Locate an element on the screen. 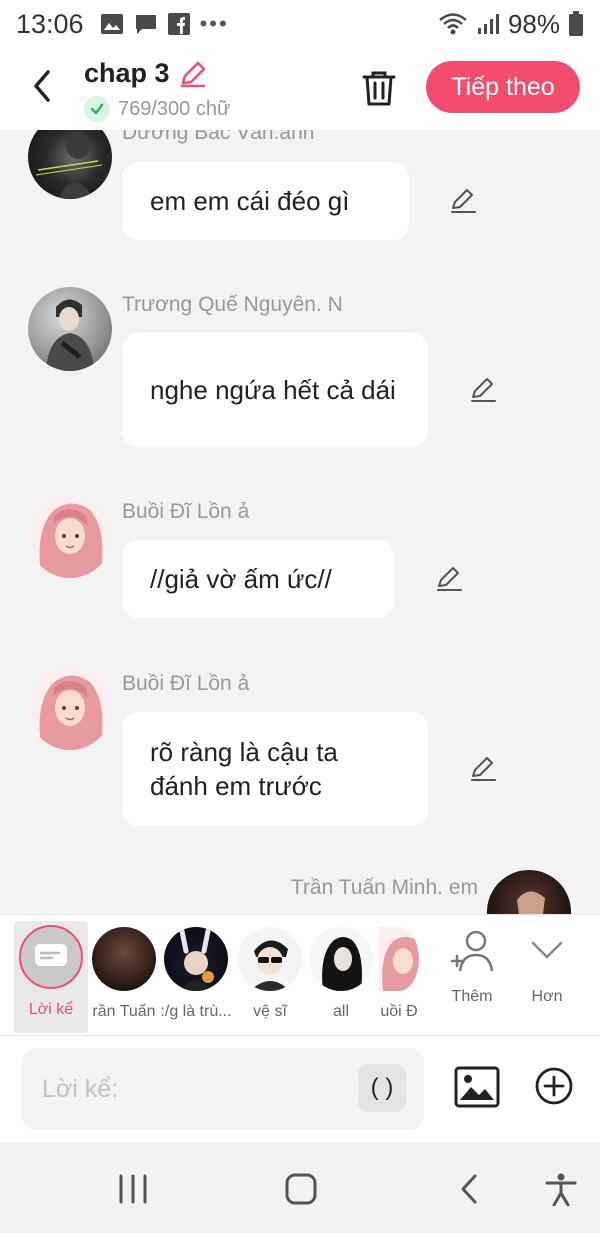 This screenshot has height=1233, width=600. back-arrow-icon is located at coordinates (42, 86).